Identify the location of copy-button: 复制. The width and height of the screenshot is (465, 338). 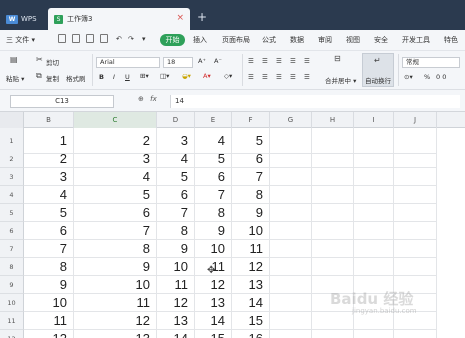
(52, 78).